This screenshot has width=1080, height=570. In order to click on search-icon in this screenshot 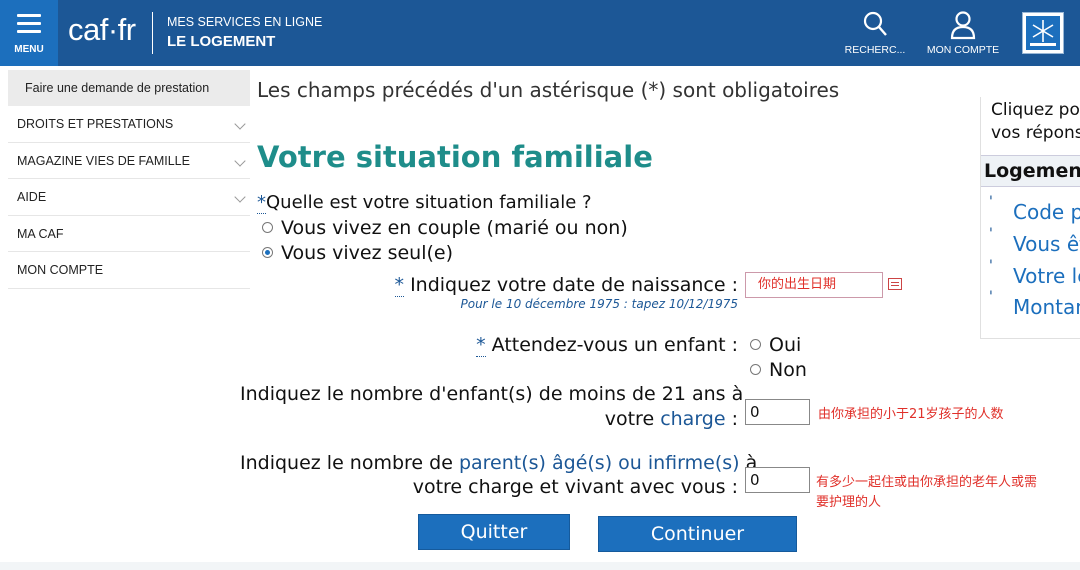, I will do `click(875, 23)`.